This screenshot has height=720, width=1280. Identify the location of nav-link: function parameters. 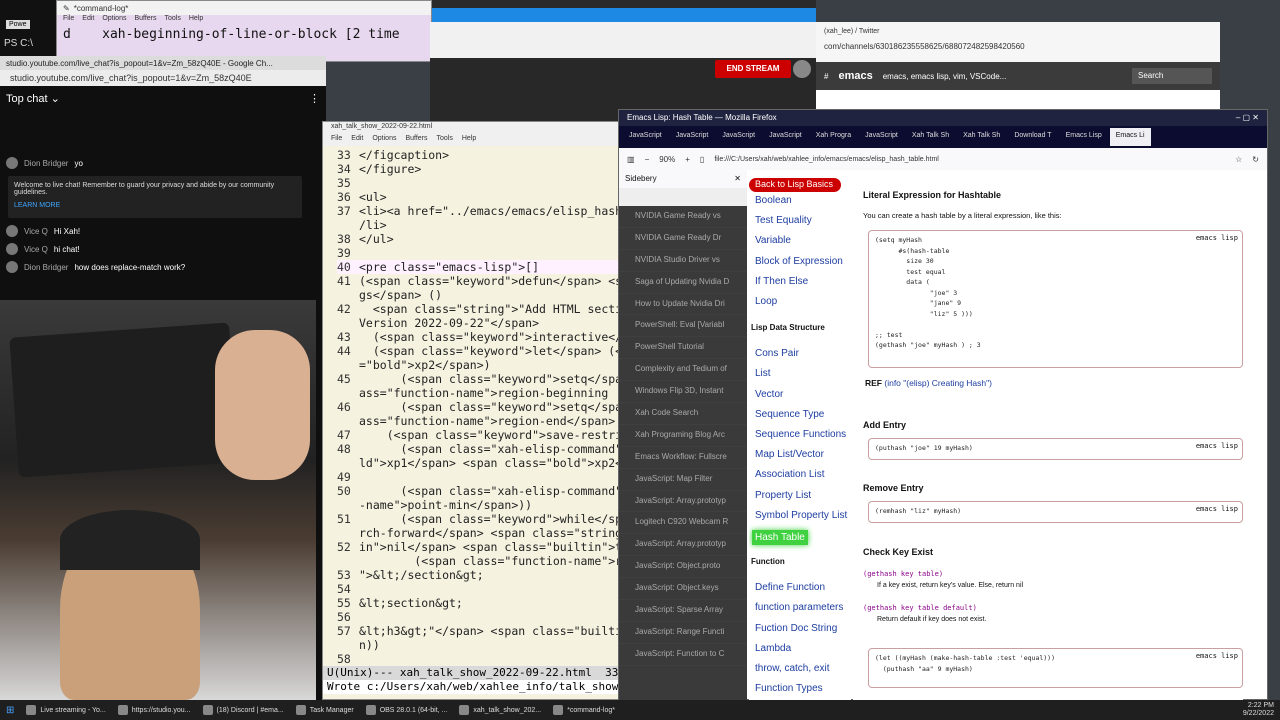
(799, 607).